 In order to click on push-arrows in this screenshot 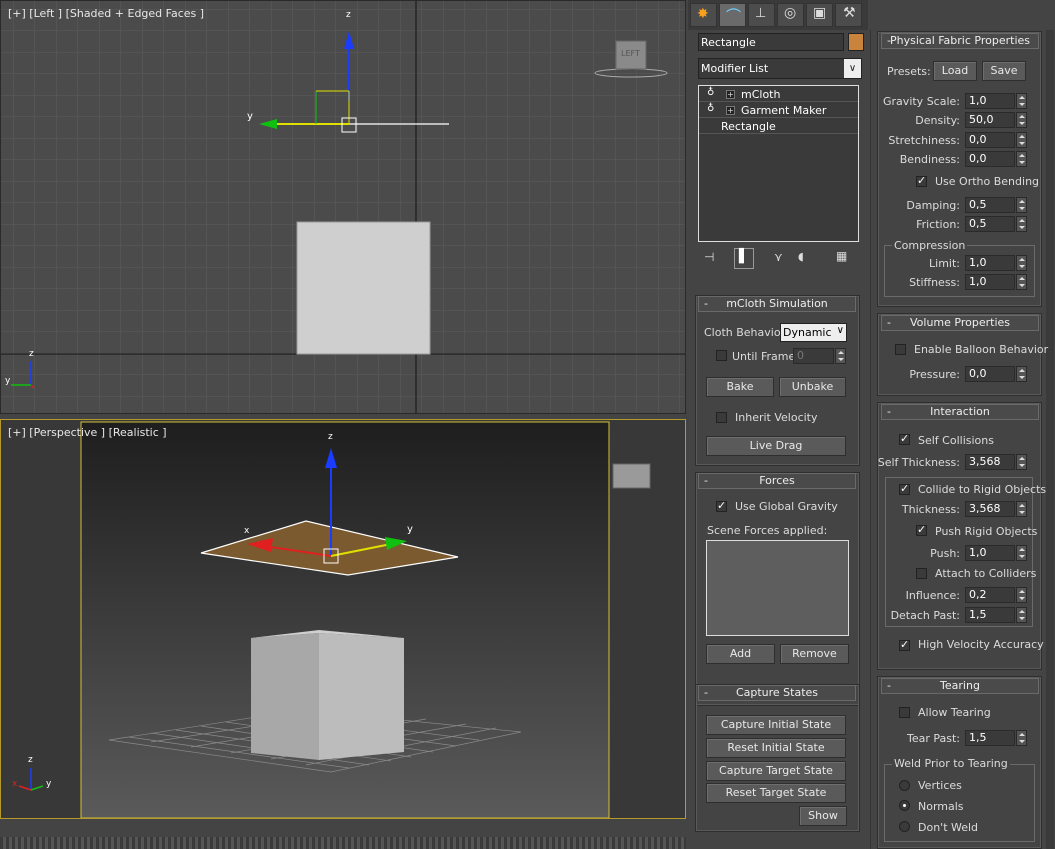, I will do `click(1021, 553)`.